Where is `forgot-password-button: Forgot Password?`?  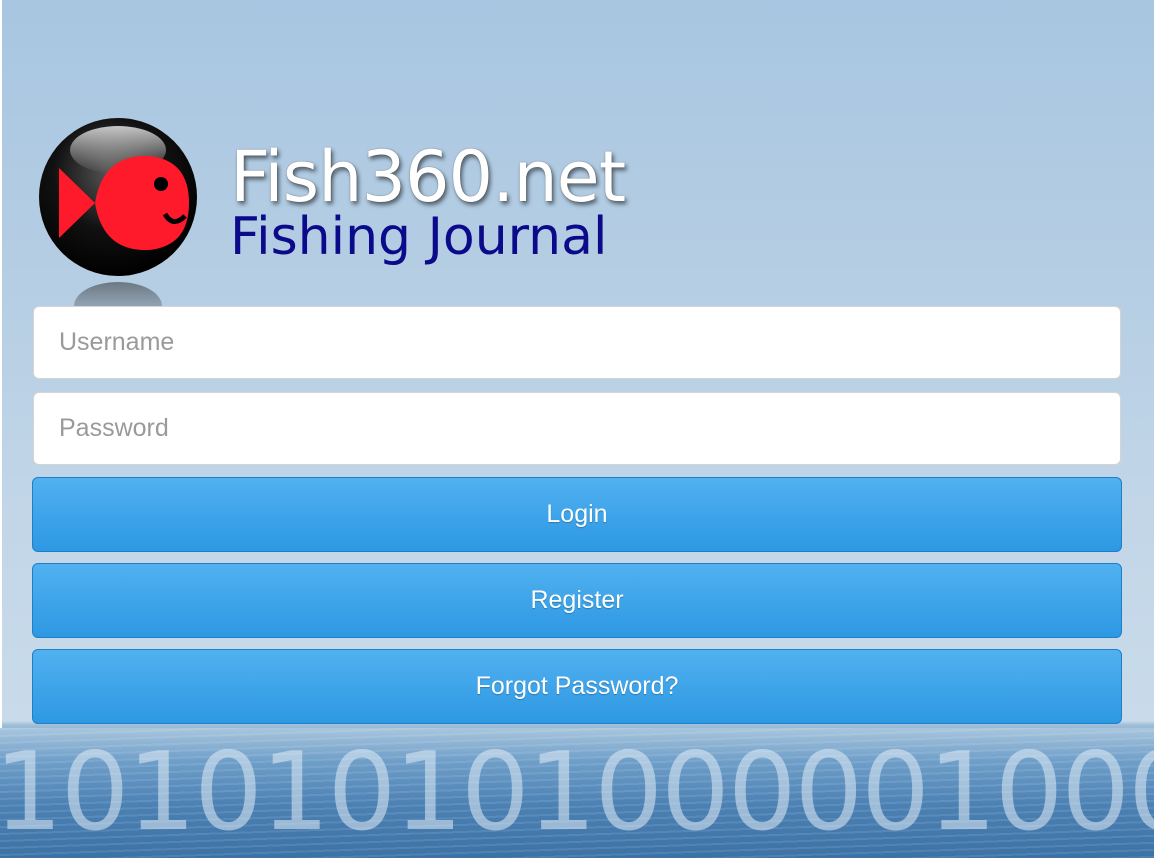
forgot-password-button: Forgot Password? is located at coordinates (577, 686).